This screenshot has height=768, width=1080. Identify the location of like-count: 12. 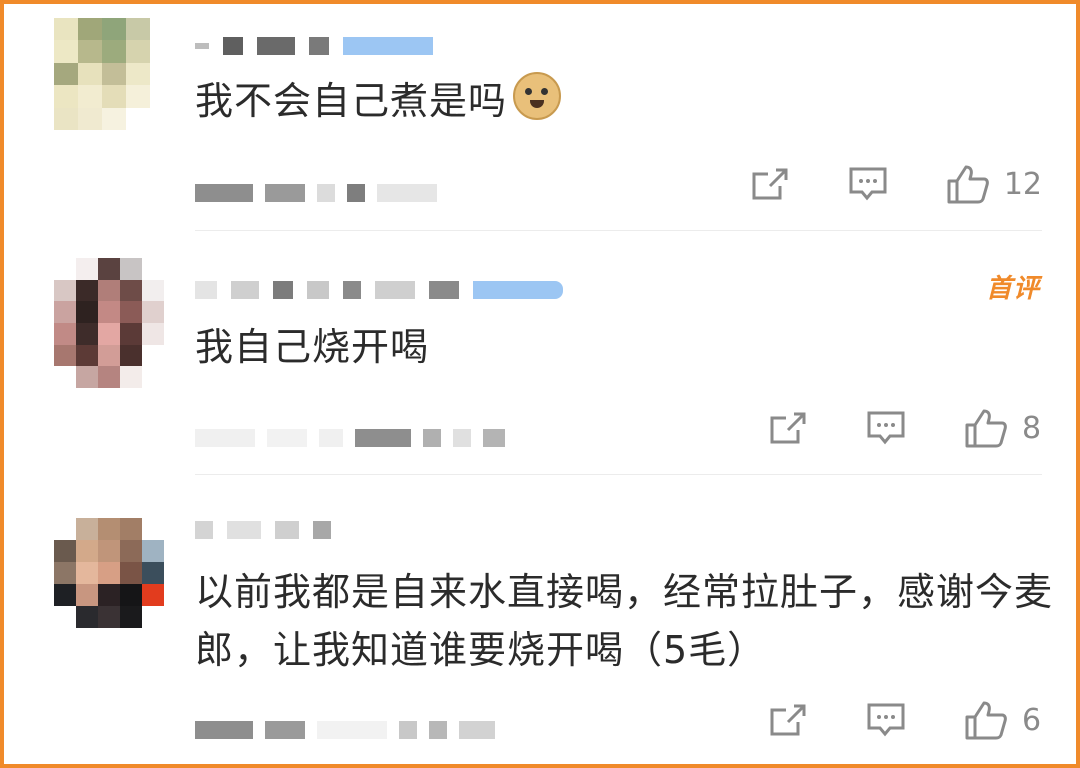
(1022, 184).